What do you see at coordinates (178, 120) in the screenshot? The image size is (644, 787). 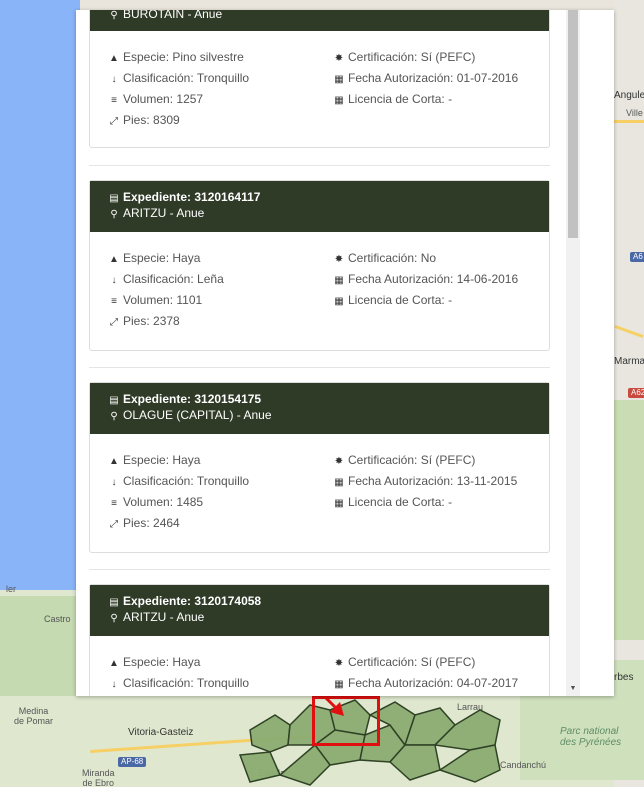 I see `field-pies: ⤢ Pies: 8309` at bounding box center [178, 120].